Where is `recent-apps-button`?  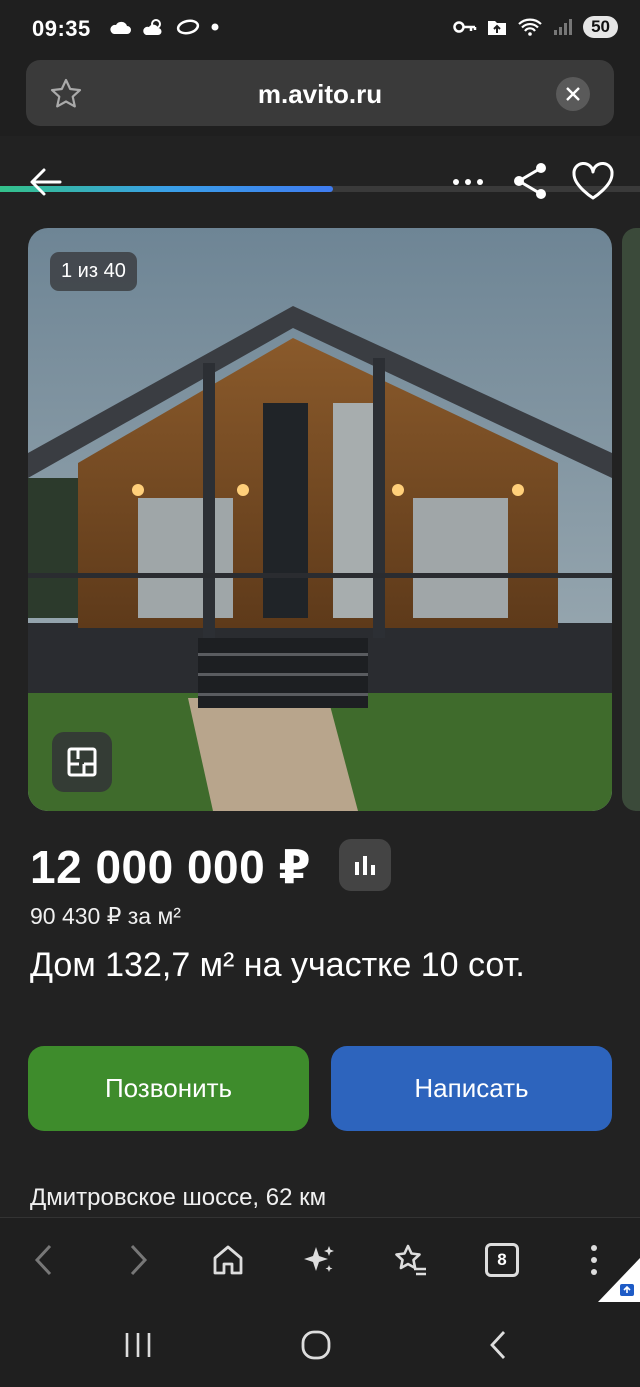 recent-apps-button is located at coordinates (138, 1345).